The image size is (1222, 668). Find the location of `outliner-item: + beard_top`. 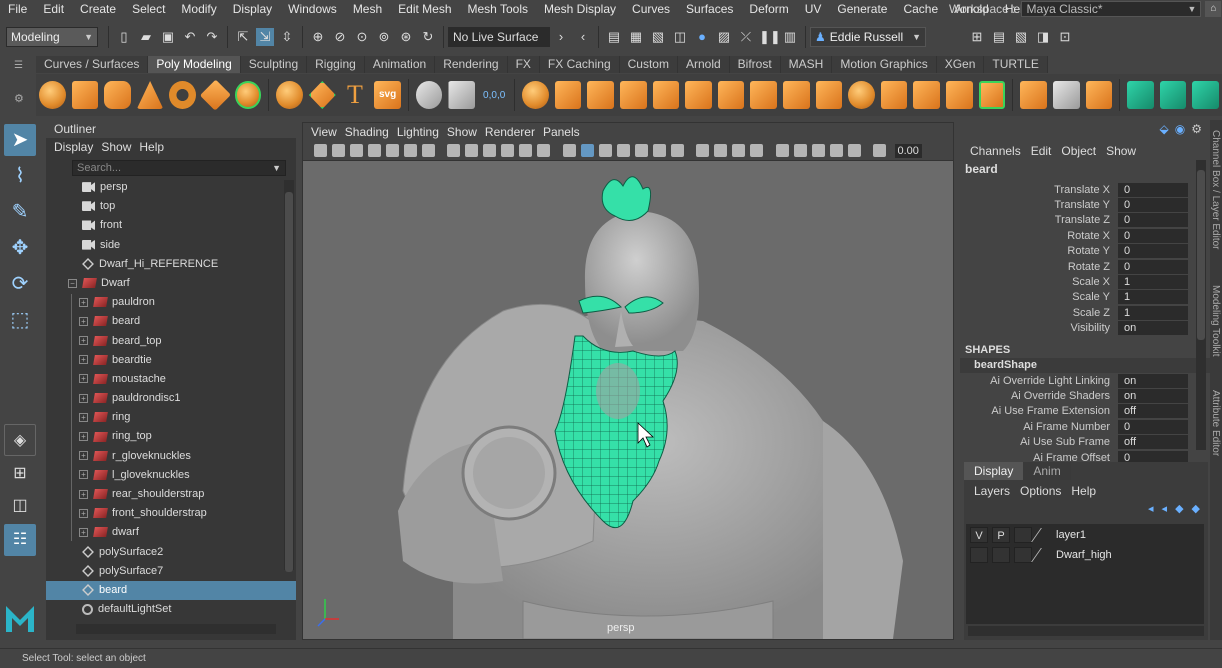

outliner-item: + beard_top is located at coordinates (171, 341).